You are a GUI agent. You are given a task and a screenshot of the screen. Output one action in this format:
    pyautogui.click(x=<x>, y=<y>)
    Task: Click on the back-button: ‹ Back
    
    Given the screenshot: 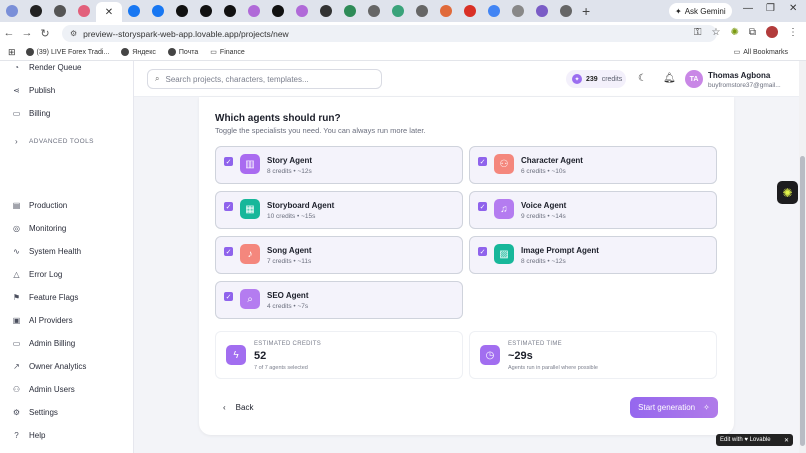 What is the action you would take?
    pyautogui.click(x=238, y=407)
    